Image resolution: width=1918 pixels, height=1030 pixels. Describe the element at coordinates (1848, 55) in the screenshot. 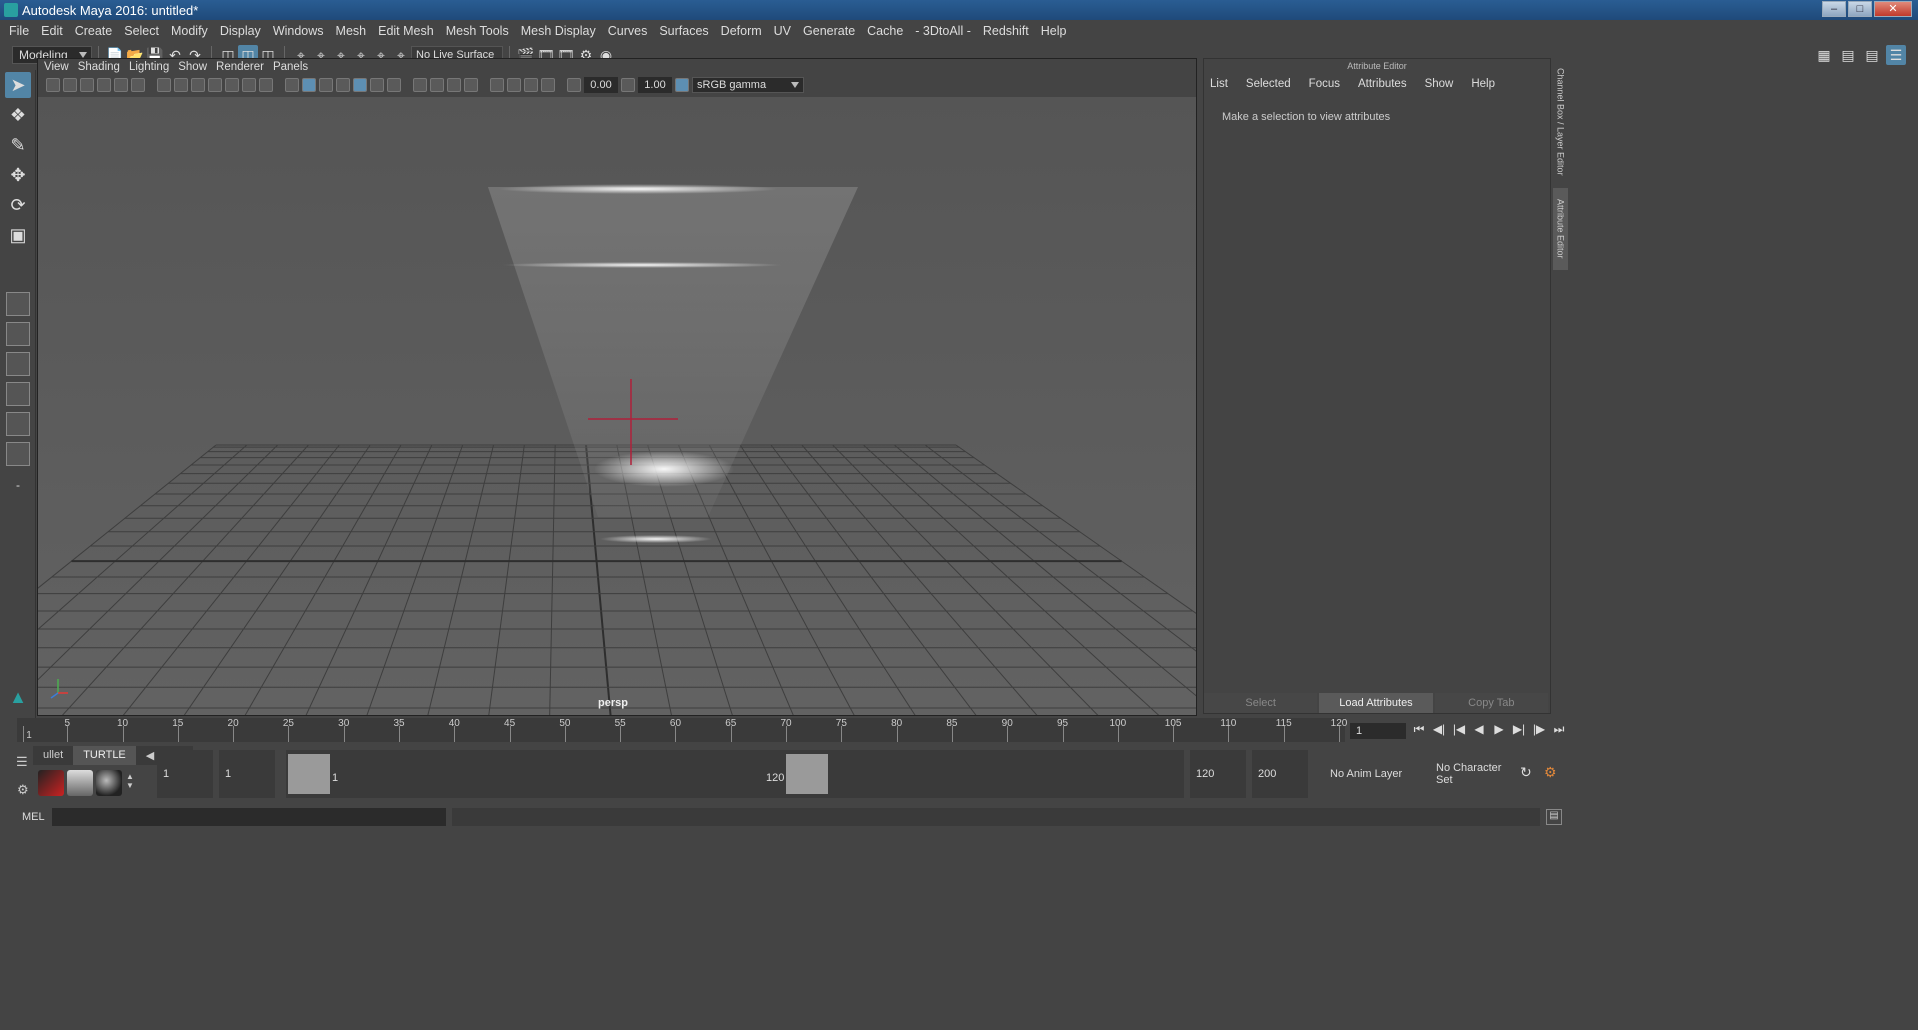

I see `attribute-editor-toggle-icon: ▤` at that location.